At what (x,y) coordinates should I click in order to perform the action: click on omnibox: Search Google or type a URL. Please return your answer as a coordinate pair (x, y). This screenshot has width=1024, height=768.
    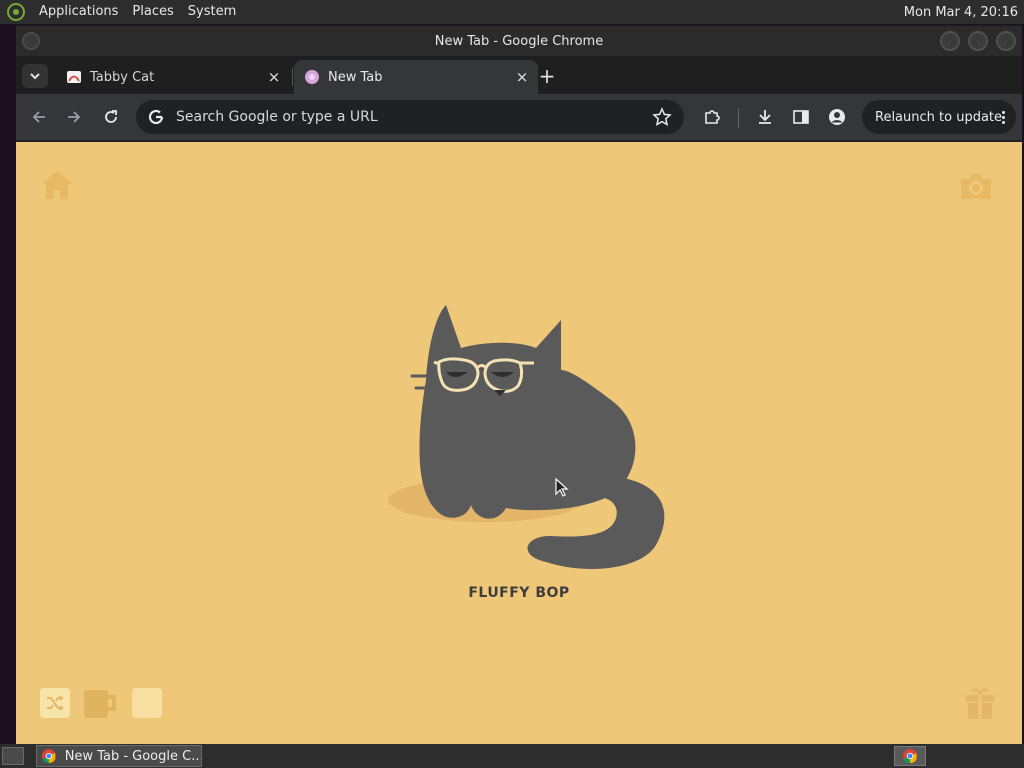
    Looking at the image, I should click on (410, 117).